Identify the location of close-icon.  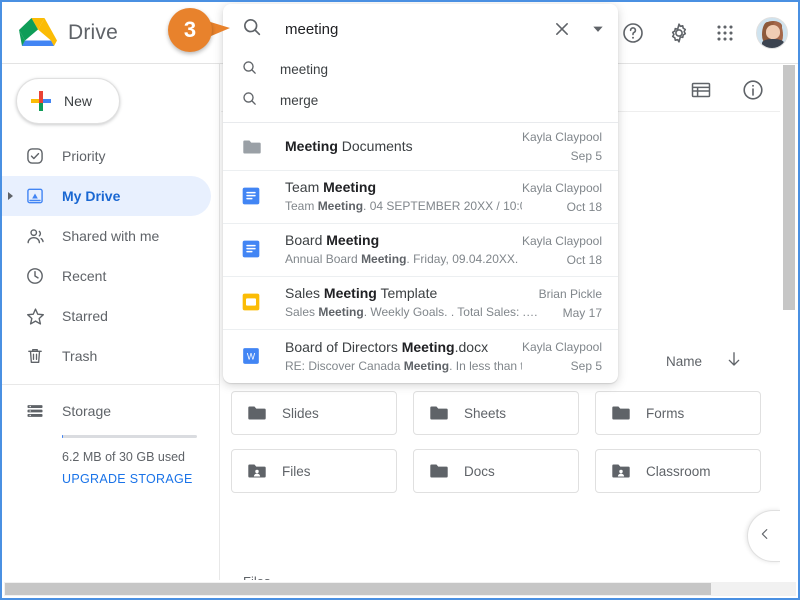
(562, 29).